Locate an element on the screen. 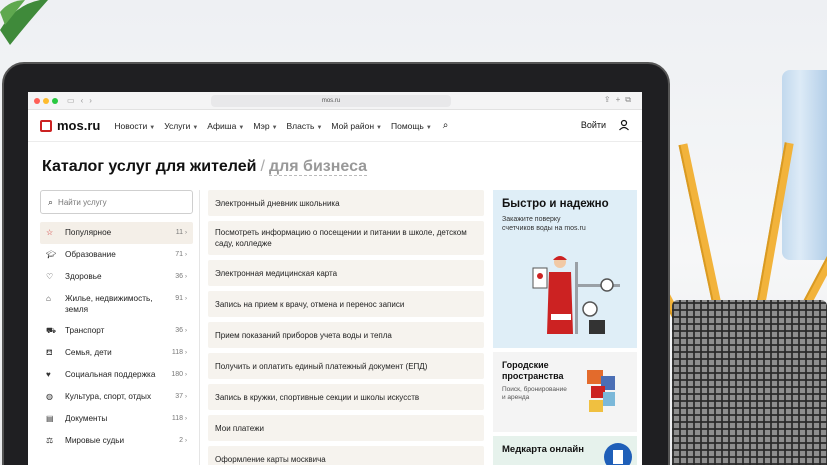 The width and height of the screenshot is (827, 465). city-spaces-illustration is located at coordinates (601, 391).